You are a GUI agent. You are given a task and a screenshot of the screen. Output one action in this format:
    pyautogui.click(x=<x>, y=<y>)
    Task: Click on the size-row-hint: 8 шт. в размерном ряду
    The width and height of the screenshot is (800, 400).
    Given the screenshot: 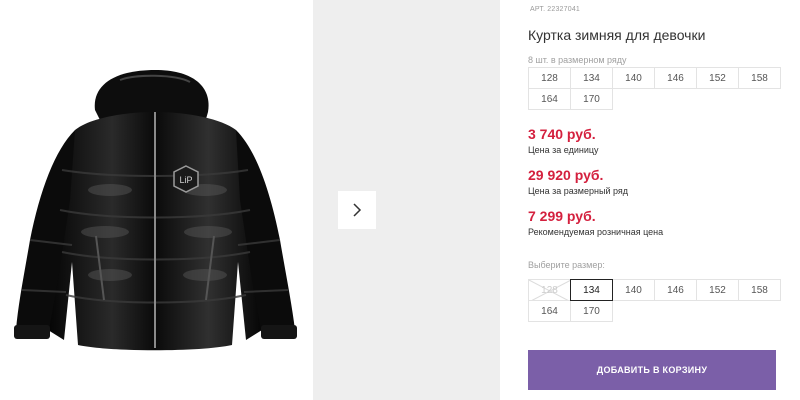 What is the action you would take?
    pyautogui.click(x=577, y=60)
    